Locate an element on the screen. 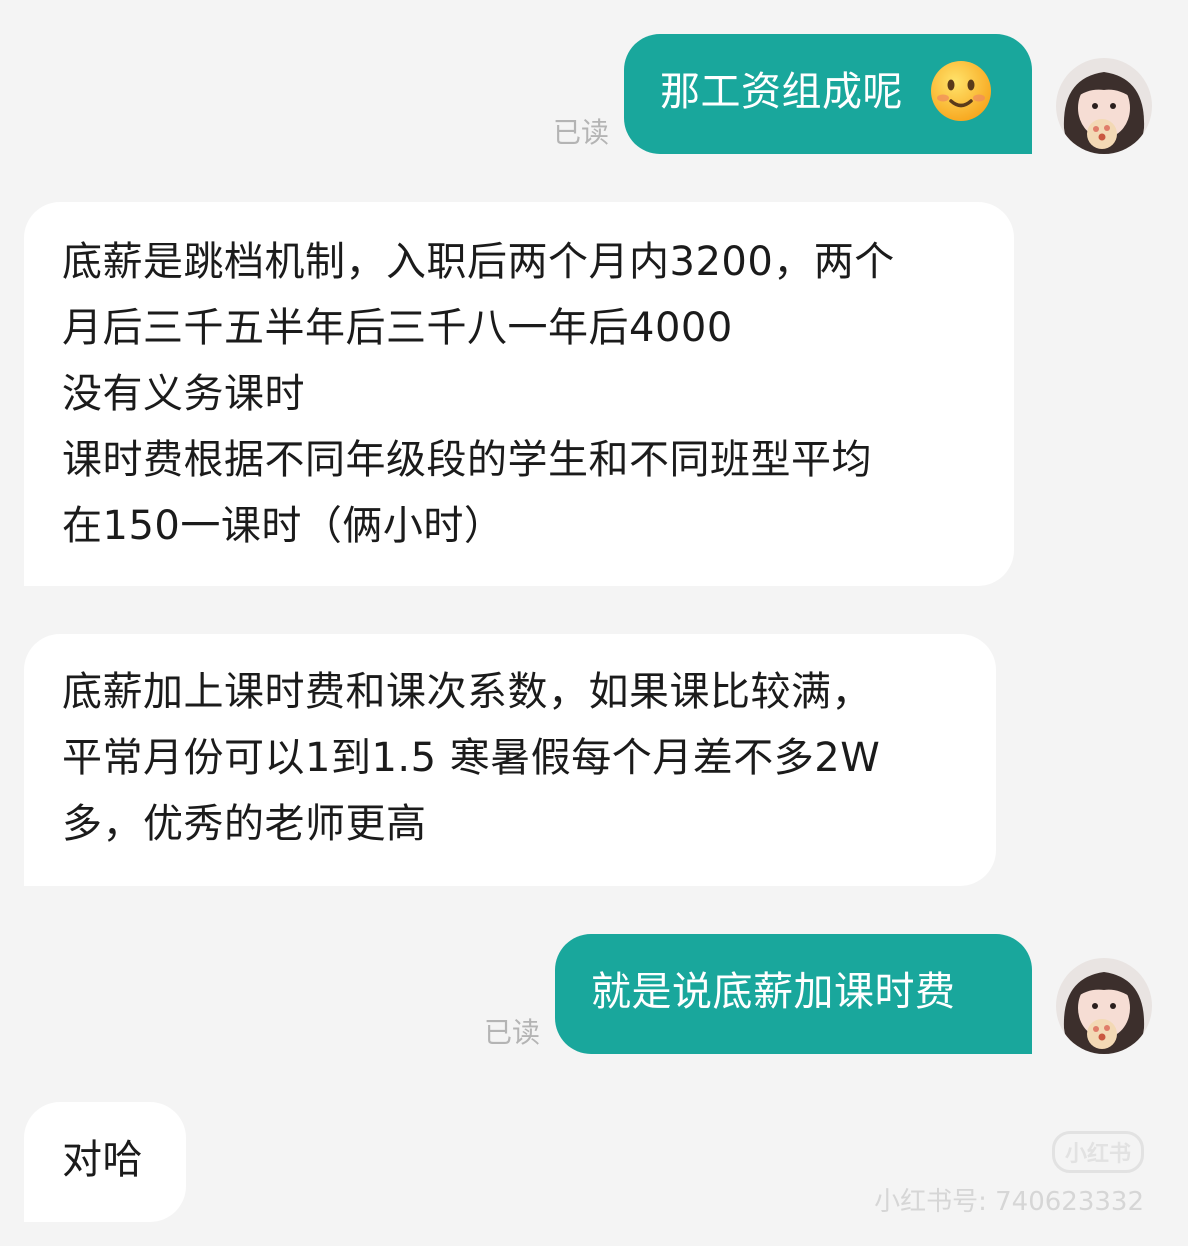 The height and width of the screenshot is (1246, 1188). message-text: 就是说底薪加课时费 is located at coordinates (773, 992).